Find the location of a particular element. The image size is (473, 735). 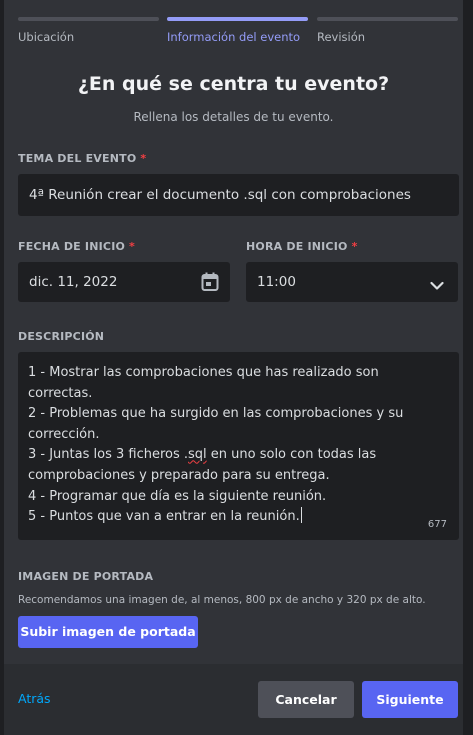

start-time-label: HORA DE INICIO * is located at coordinates (302, 246).